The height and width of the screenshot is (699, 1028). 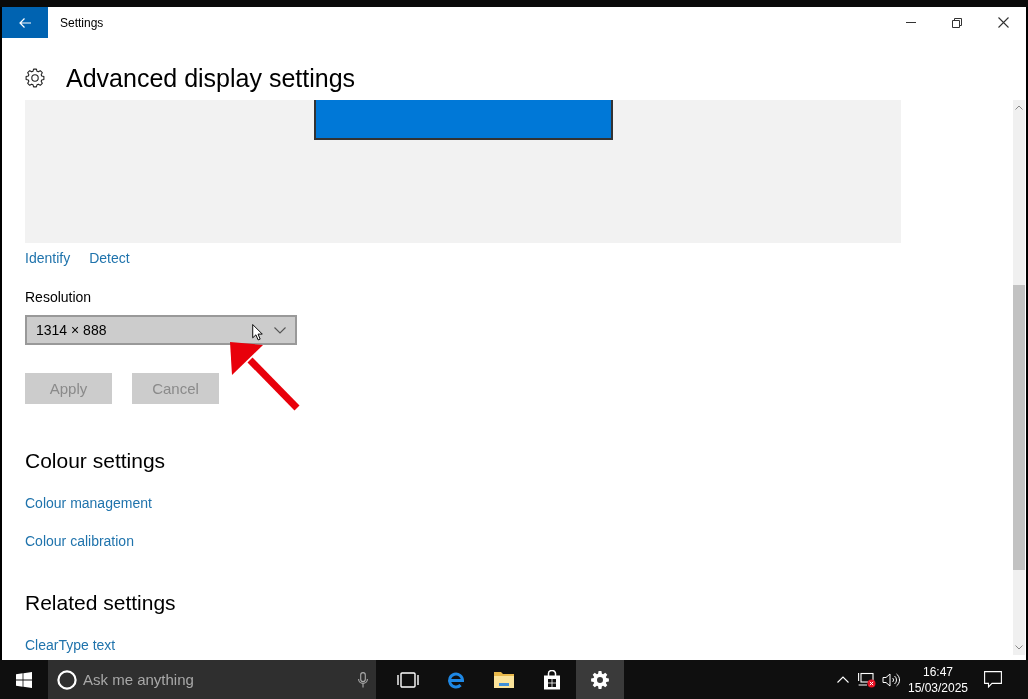 What do you see at coordinates (1003, 22) in the screenshot?
I see `close-icon` at bounding box center [1003, 22].